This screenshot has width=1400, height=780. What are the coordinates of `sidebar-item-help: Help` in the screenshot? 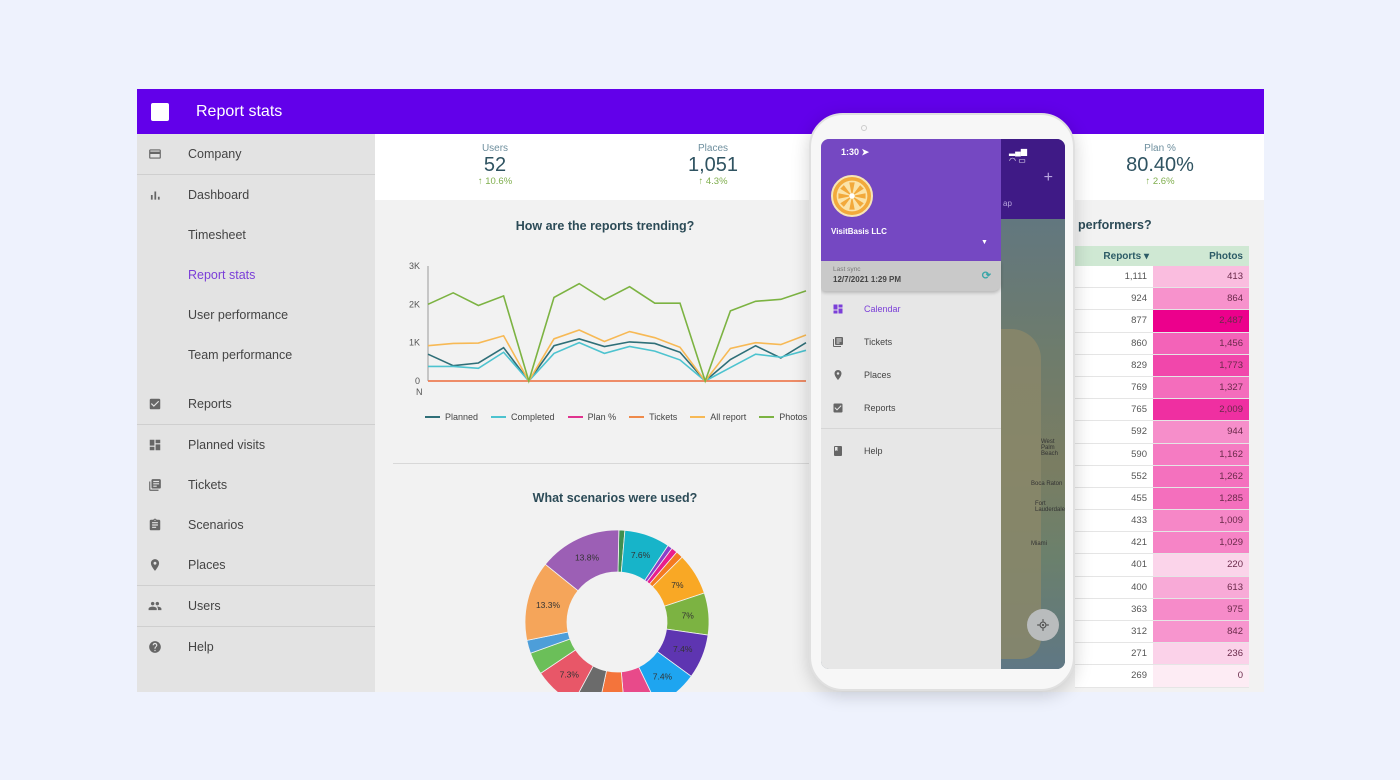 It's located at (256, 647).